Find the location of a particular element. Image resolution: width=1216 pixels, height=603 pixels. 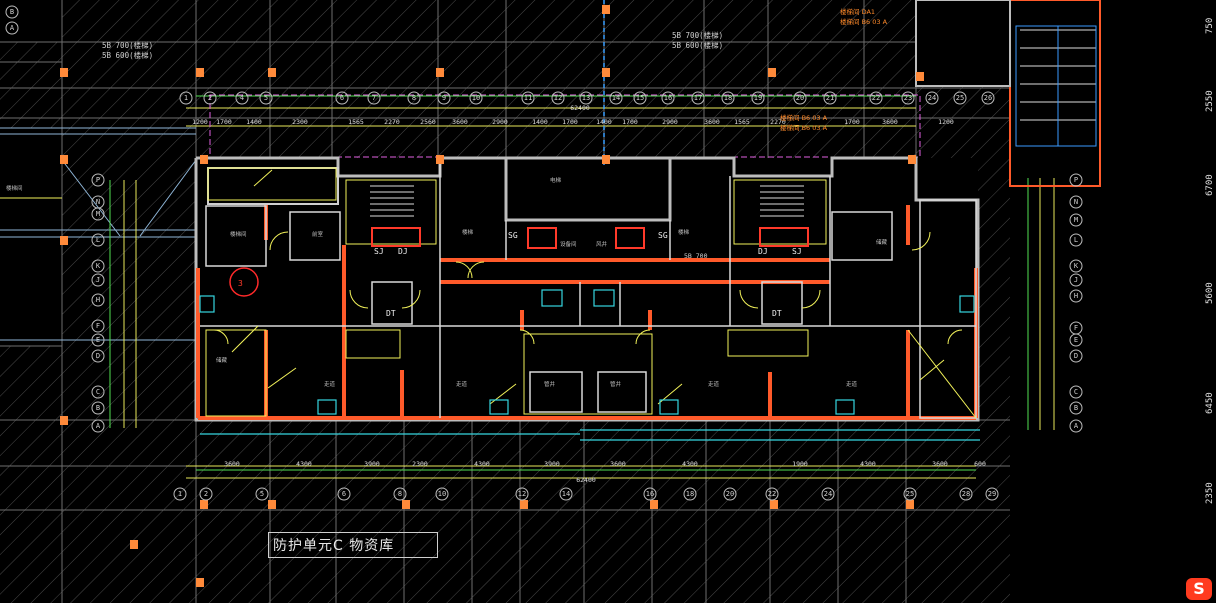

axis-right-label: N is located at coordinates (1076, 202).